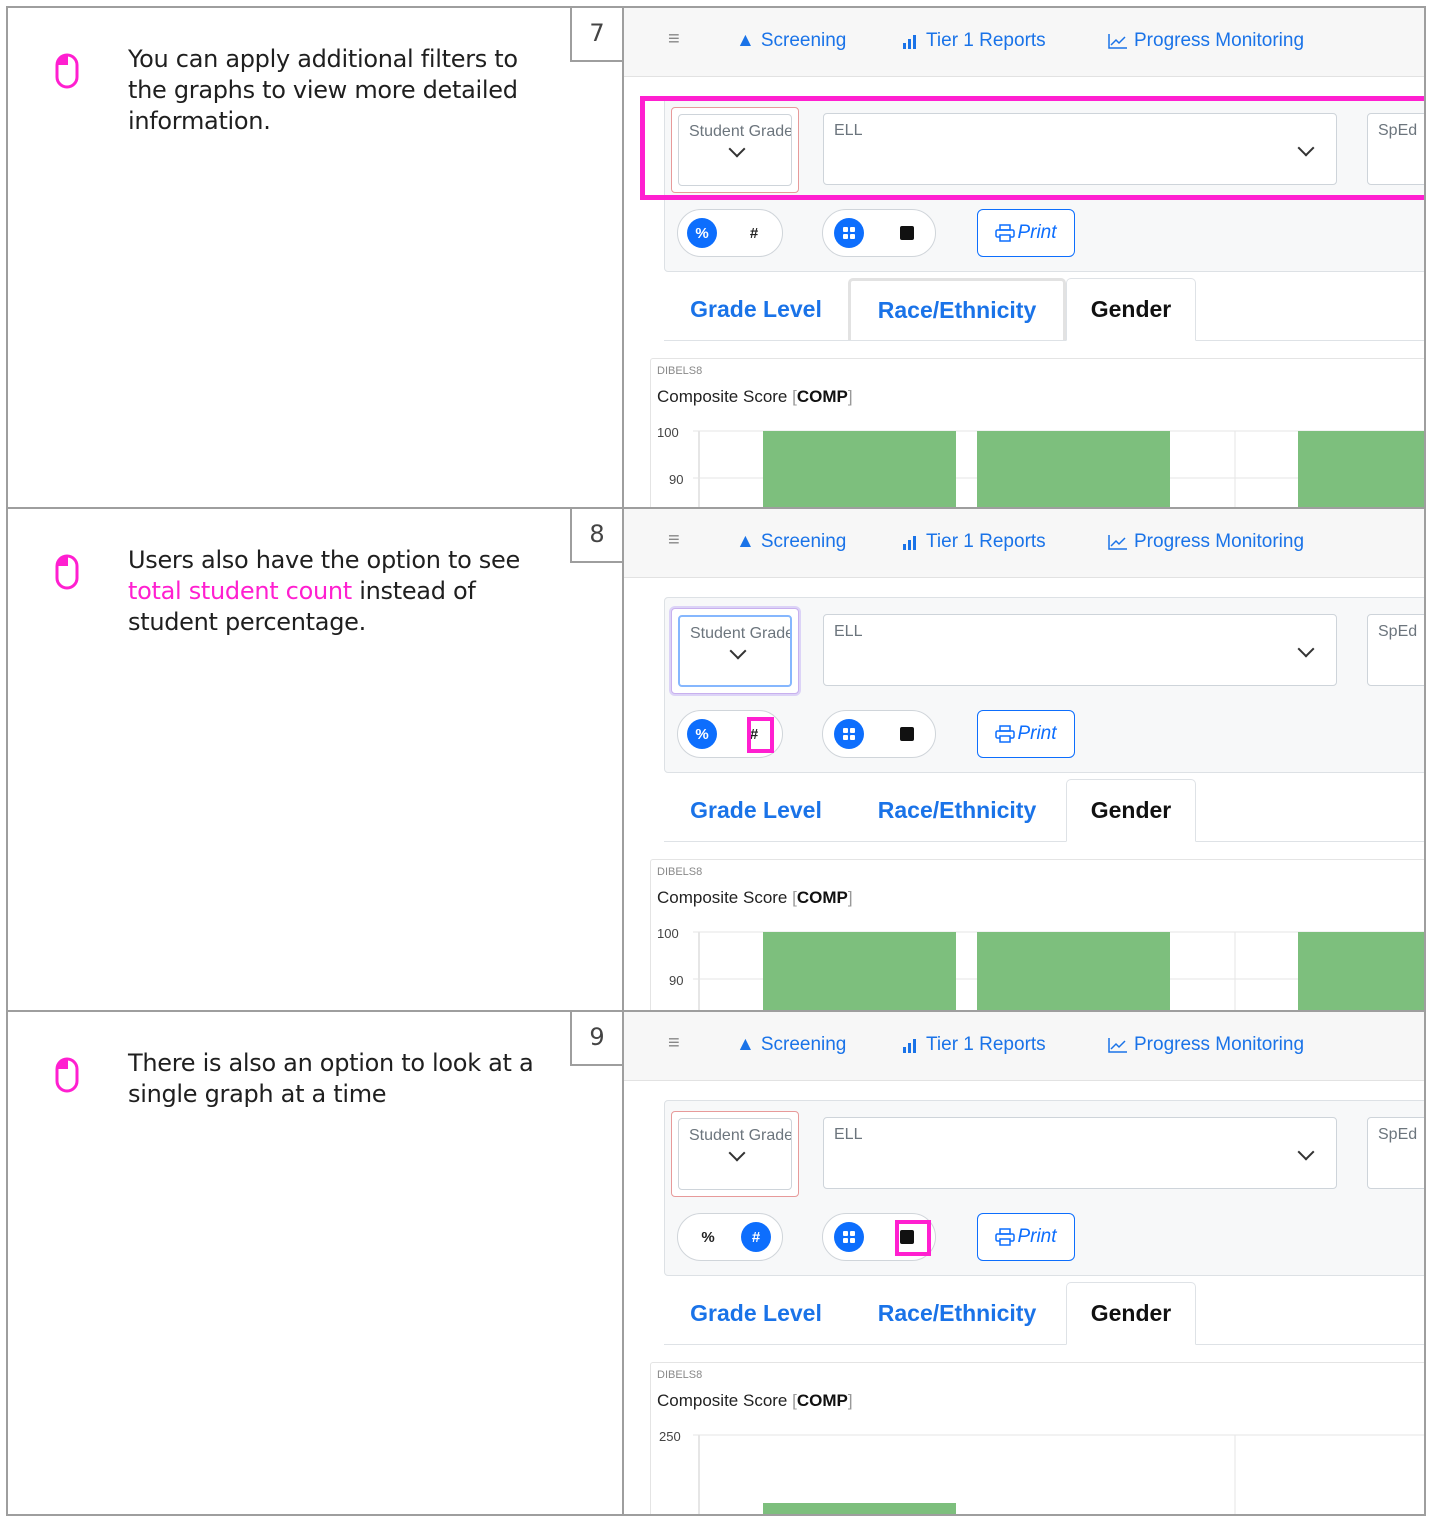 The width and height of the screenshot is (1434, 1516). Describe the element at coordinates (741, 633) in the screenshot. I see `student-grade-label: Student Grade` at that location.